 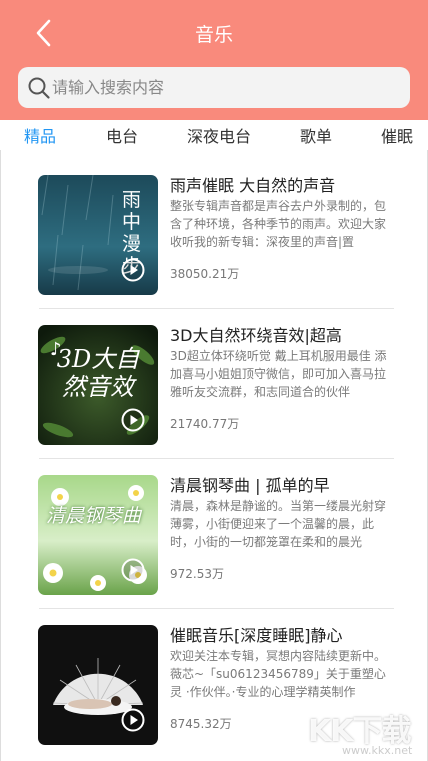 What do you see at coordinates (39, 88) in the screenshot?
I see `search-icon` at bounding box center [39, 88].